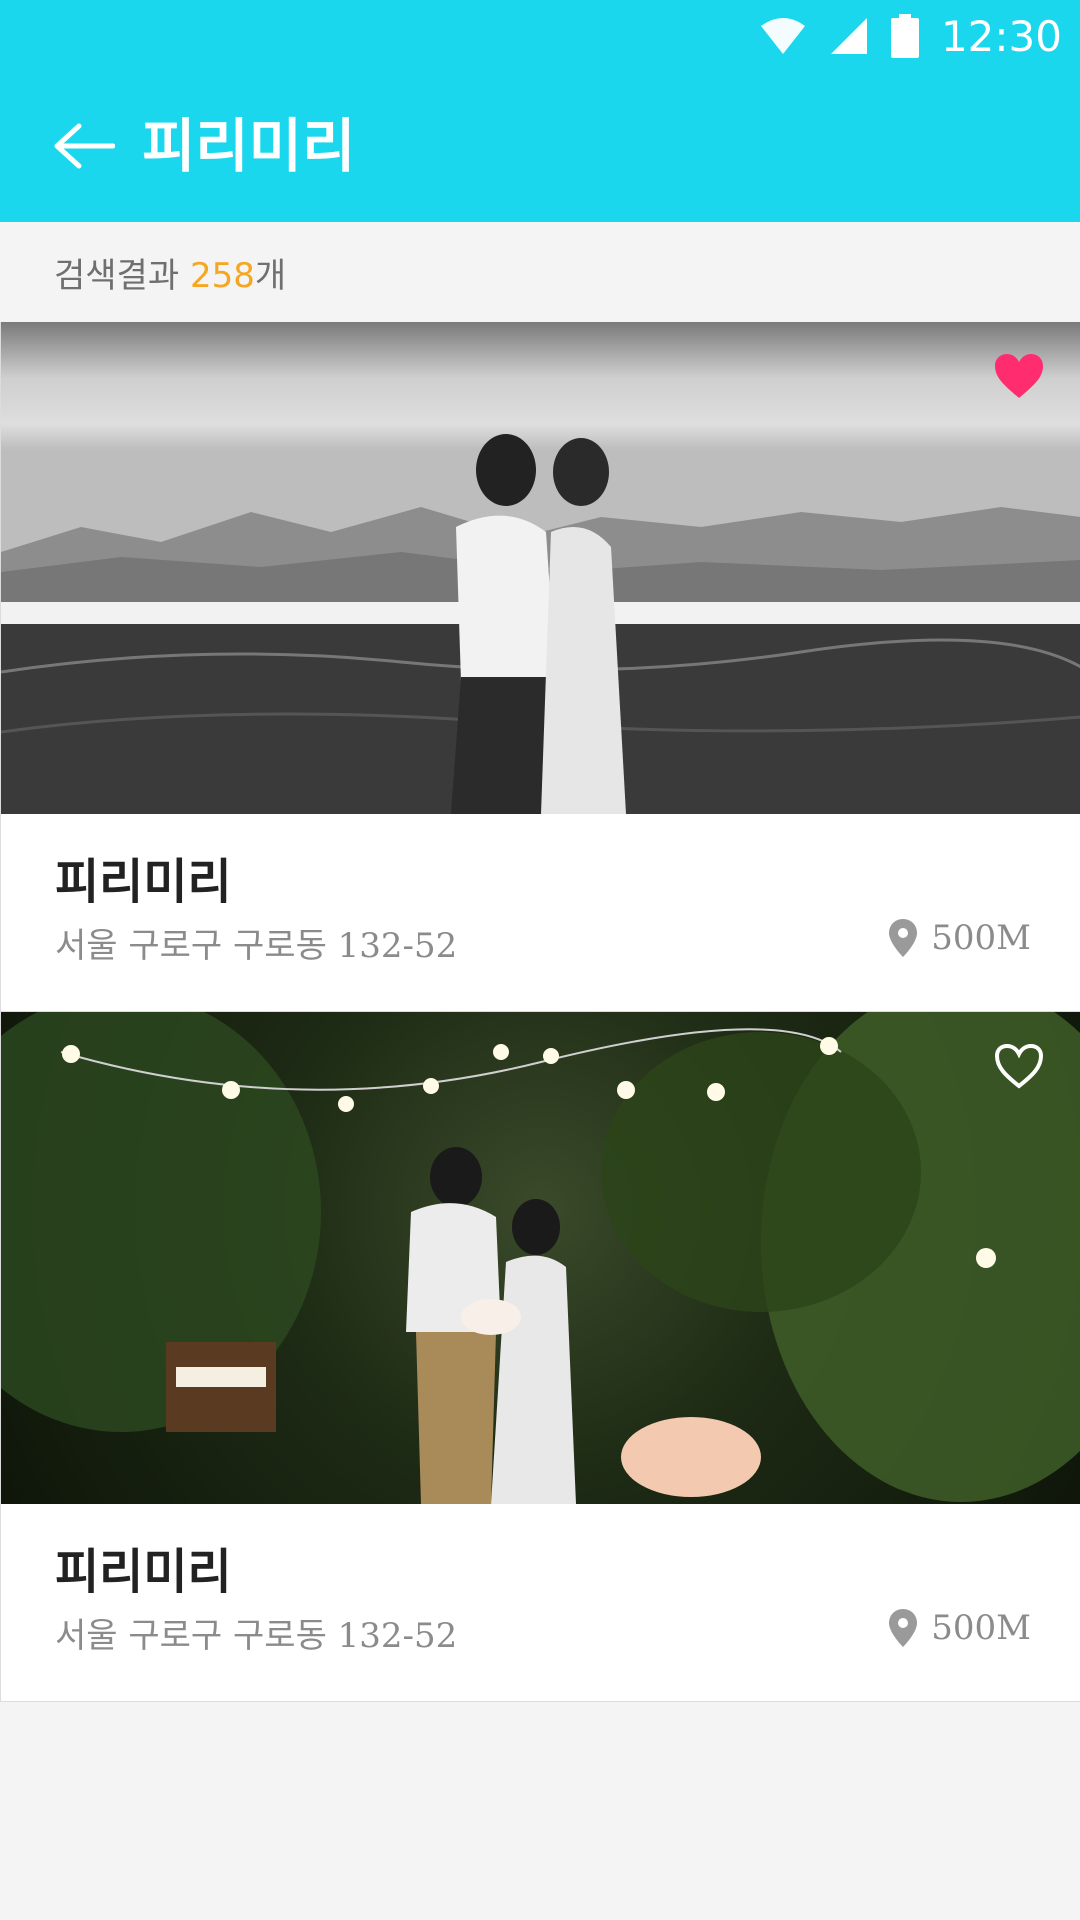  Describe the element at coordinates (122, 276) in the screenshot. I see `result-prefix: 검색결과` at that location.